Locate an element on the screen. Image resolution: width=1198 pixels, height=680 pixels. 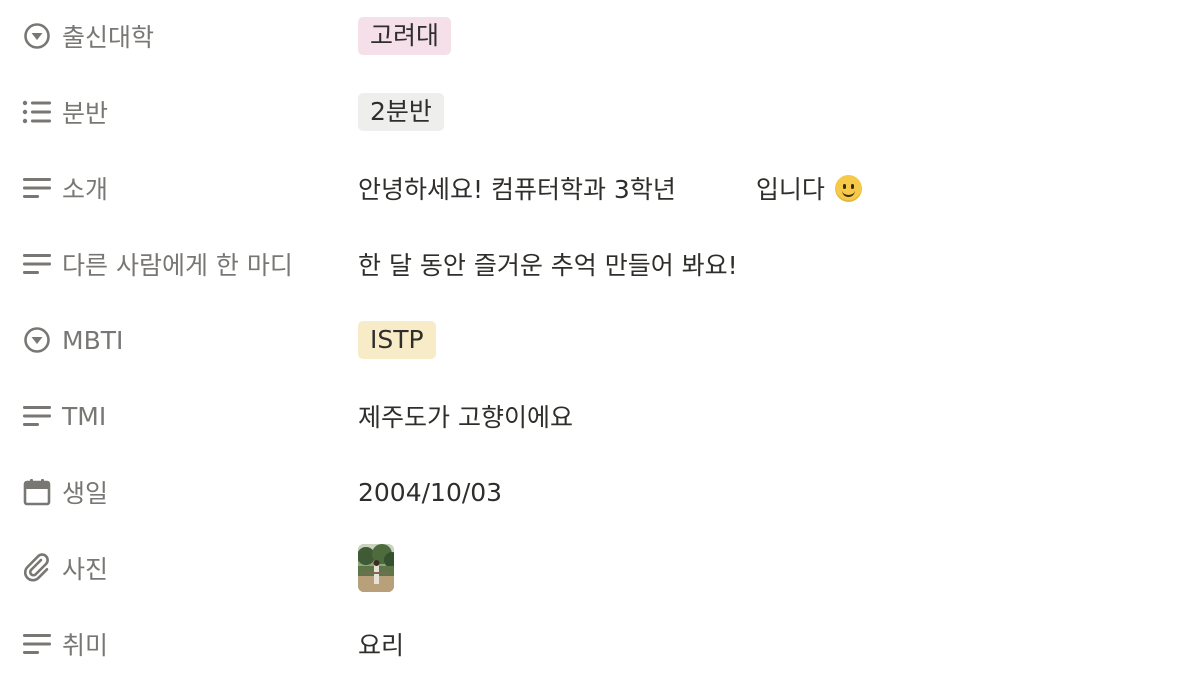
property-label-text: 사진 is located at coordinates (85, 569).